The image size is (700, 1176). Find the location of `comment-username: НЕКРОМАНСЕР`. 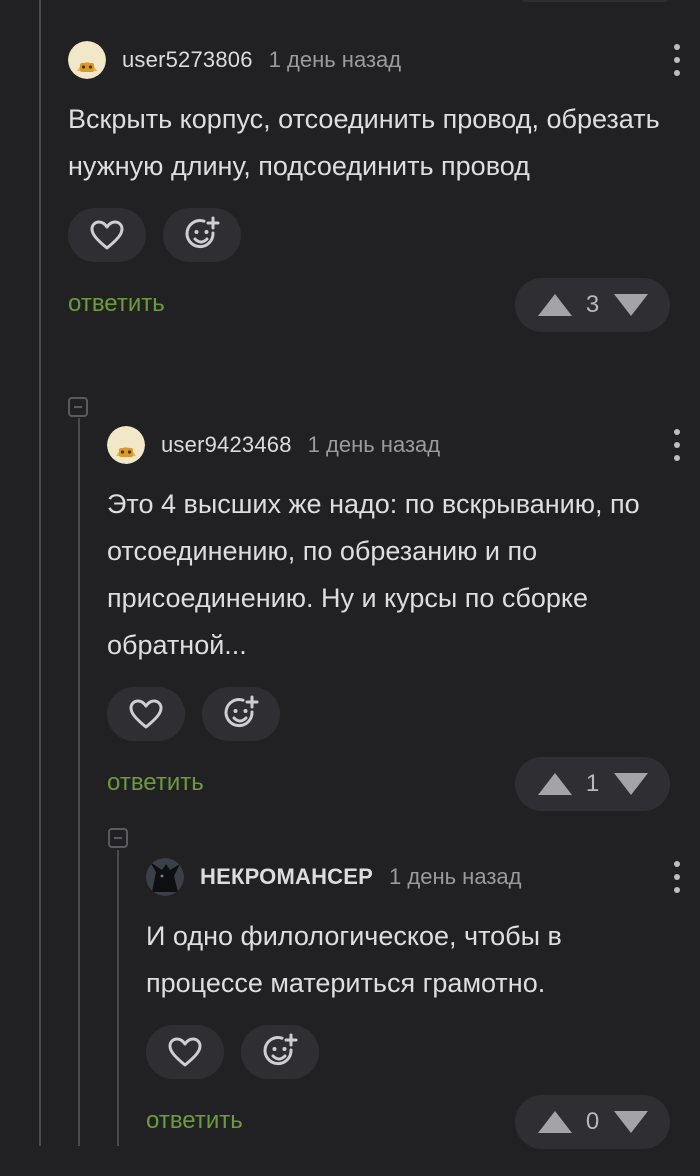

comment-username: НЕКРОМАНСЕР is located at coordinates (286, 877).